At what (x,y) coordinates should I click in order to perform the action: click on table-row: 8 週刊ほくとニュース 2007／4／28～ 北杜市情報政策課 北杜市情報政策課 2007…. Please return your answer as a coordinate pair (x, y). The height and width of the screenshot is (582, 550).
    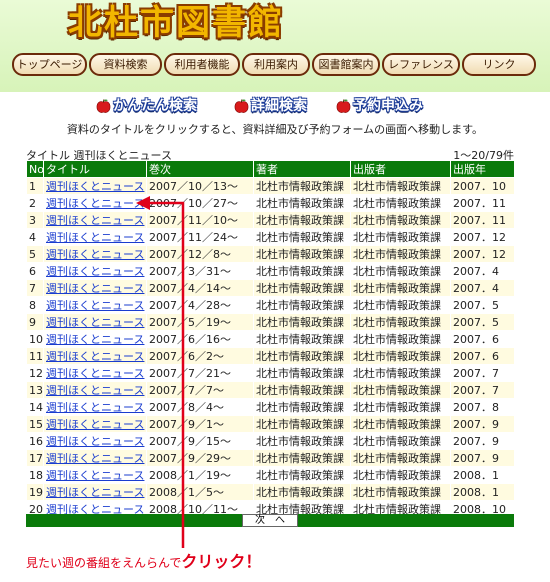
    Looking at the image, I should click on (270, 305).